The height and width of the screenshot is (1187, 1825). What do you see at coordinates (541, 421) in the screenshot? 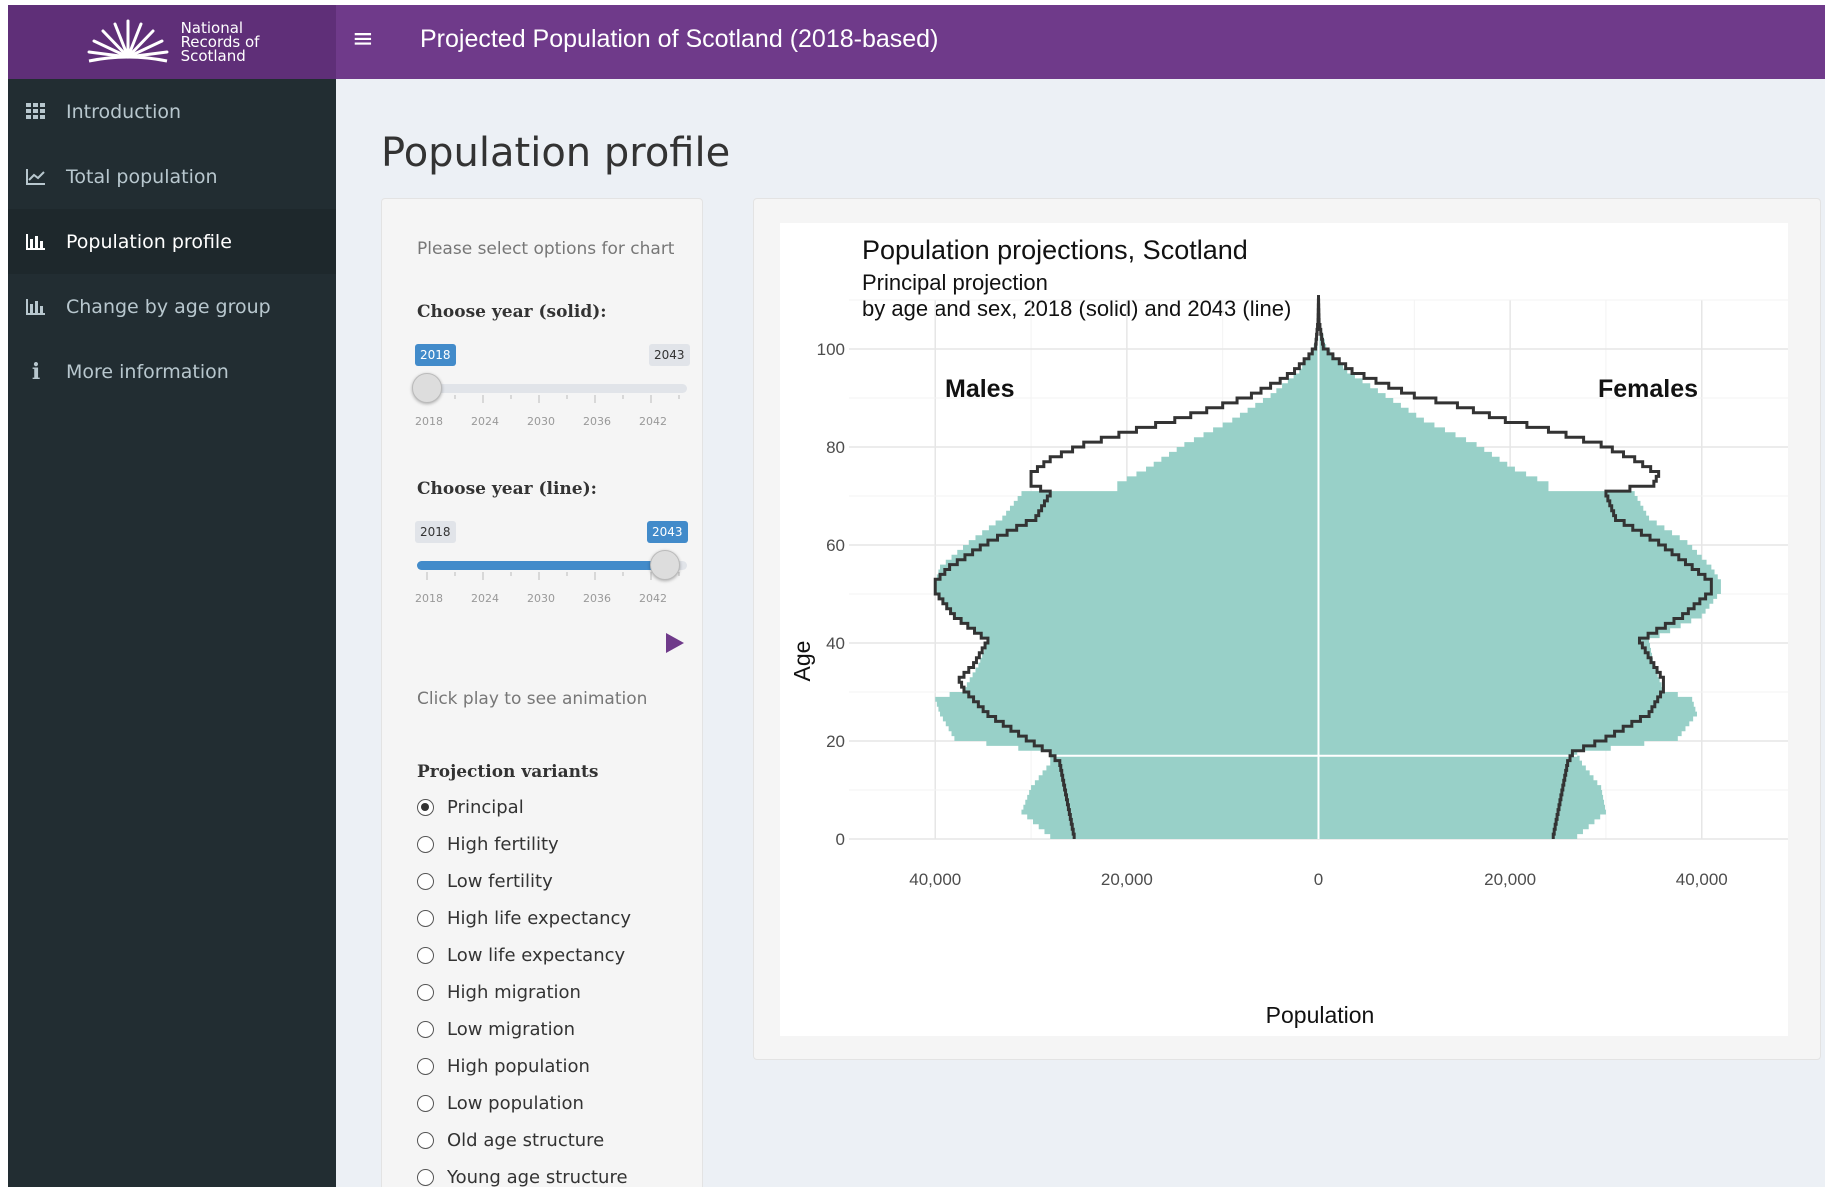
I see `slider-solid-tick: 2030` at bounding box center [541, 421].